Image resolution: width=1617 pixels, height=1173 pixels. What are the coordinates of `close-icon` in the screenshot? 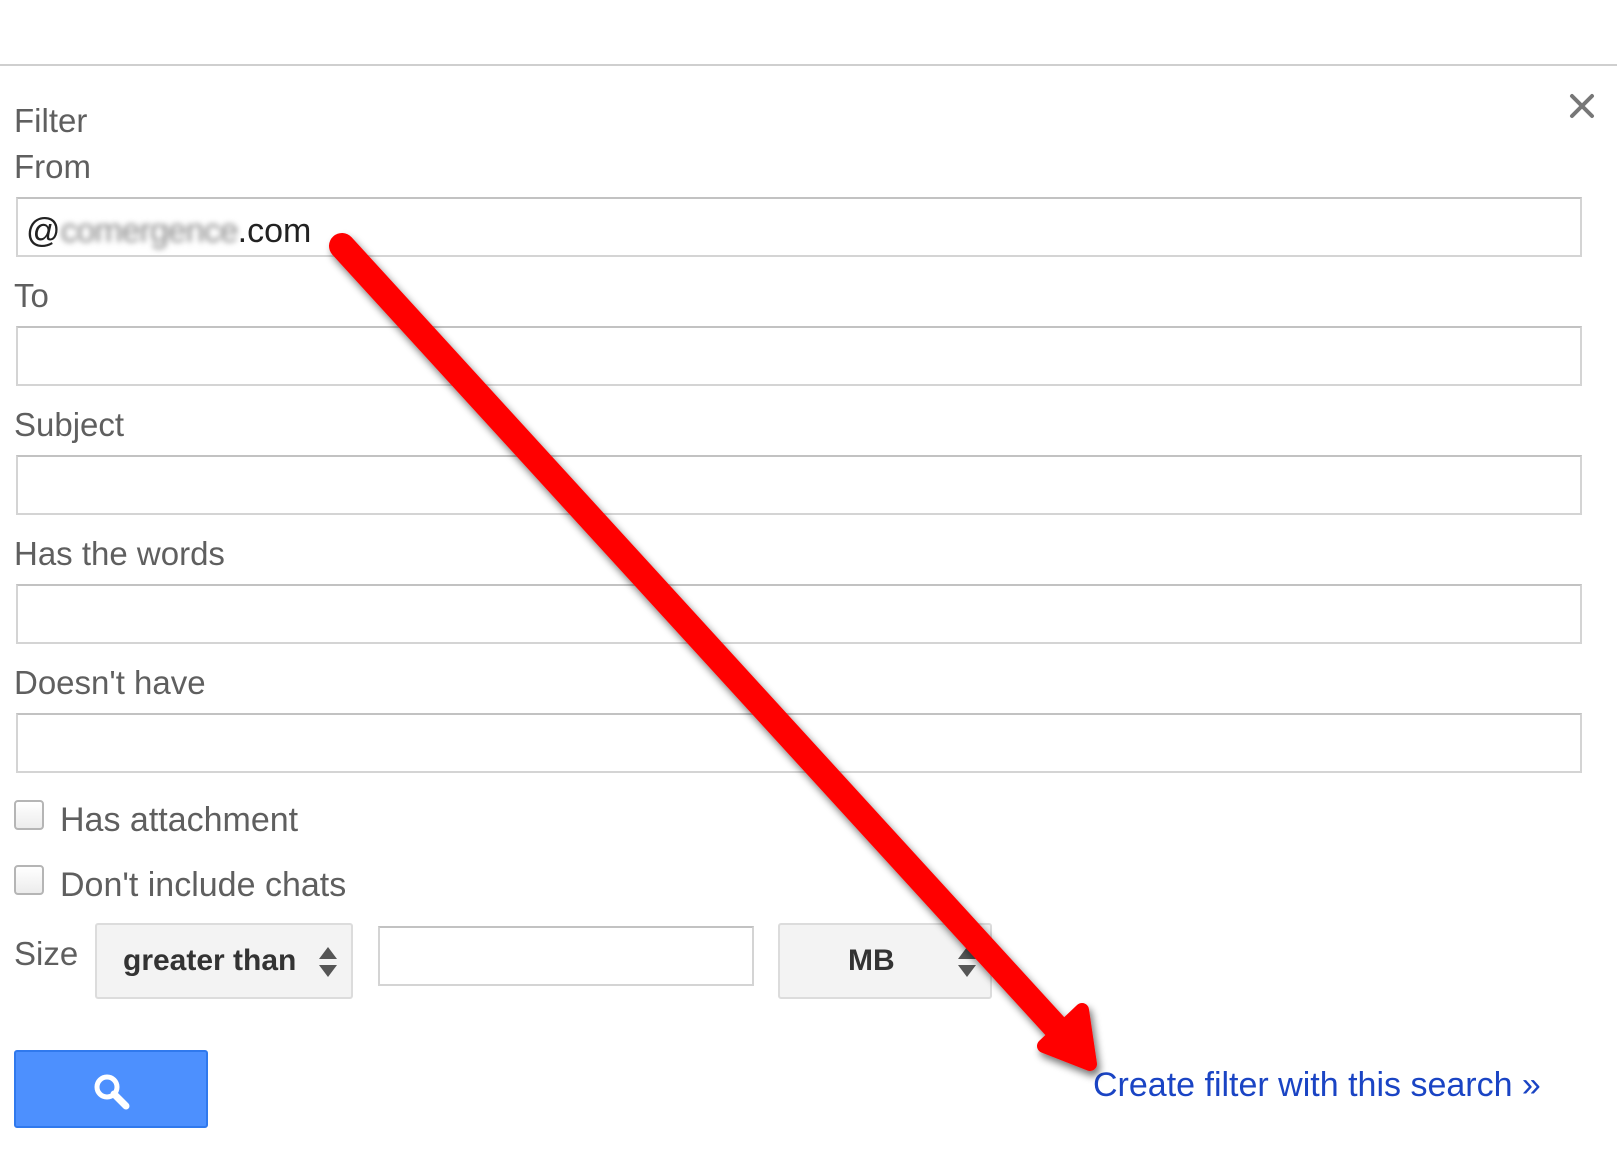 It's located at (1582, 106).